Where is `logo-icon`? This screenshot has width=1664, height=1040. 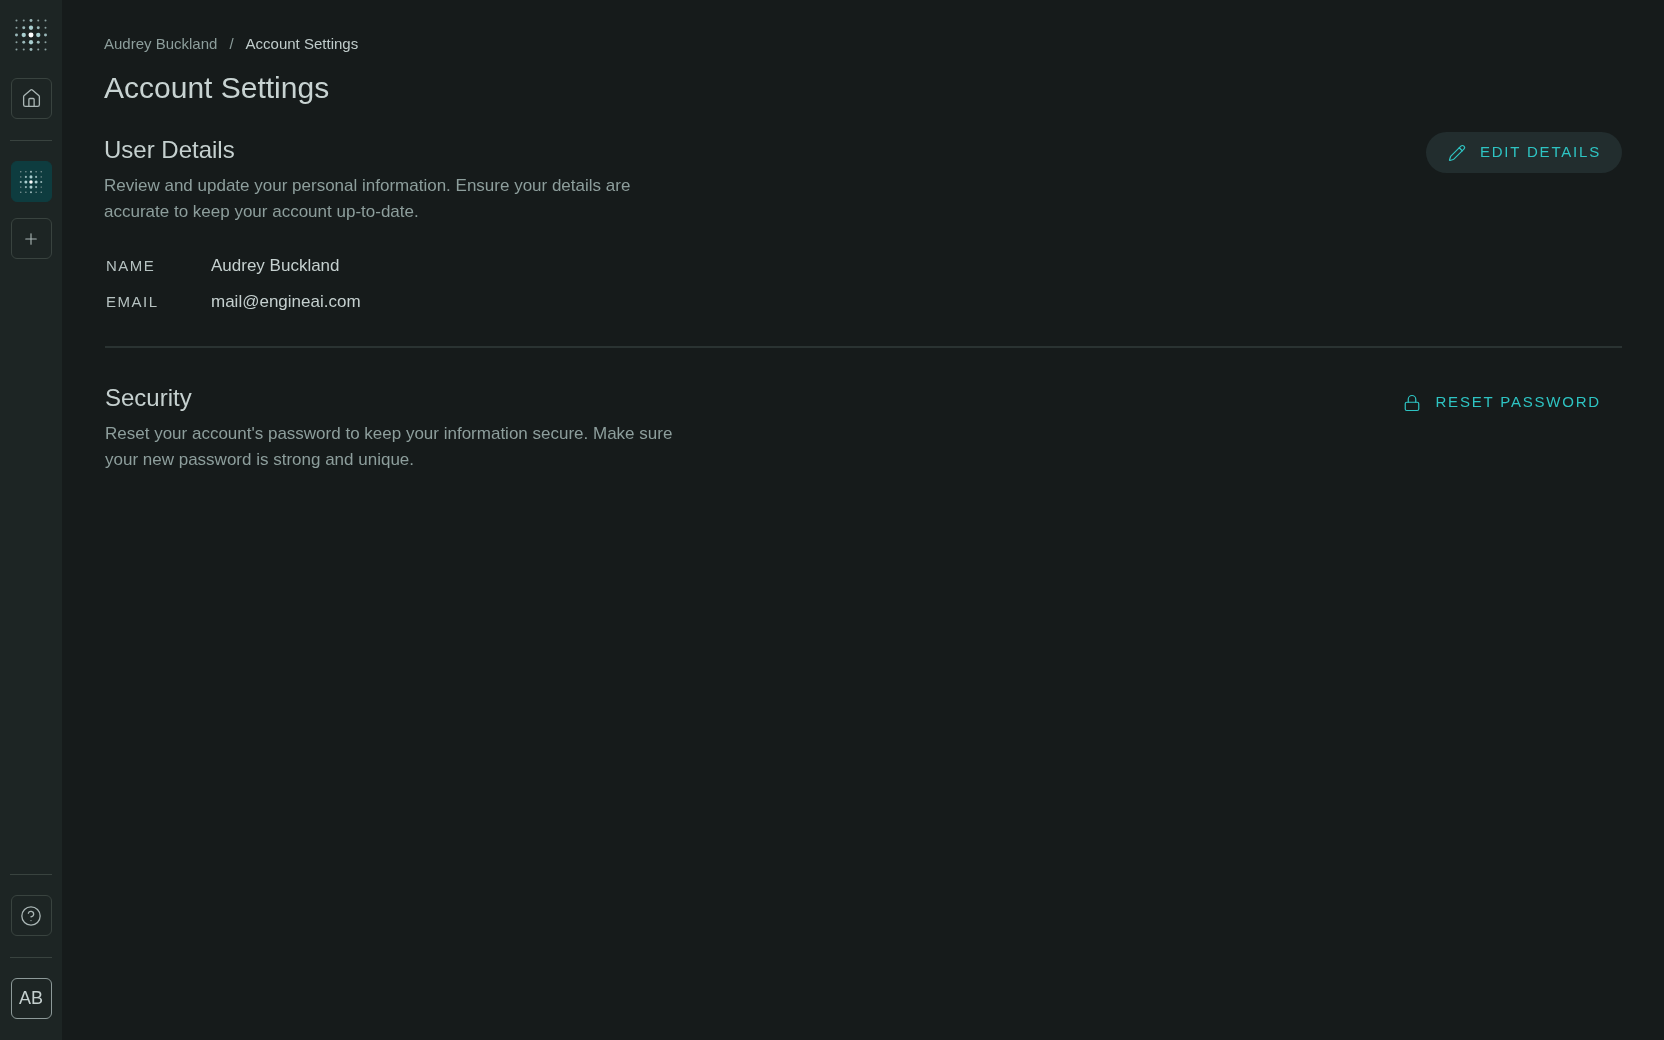 logo-icon is located at coordinates (31, 35).